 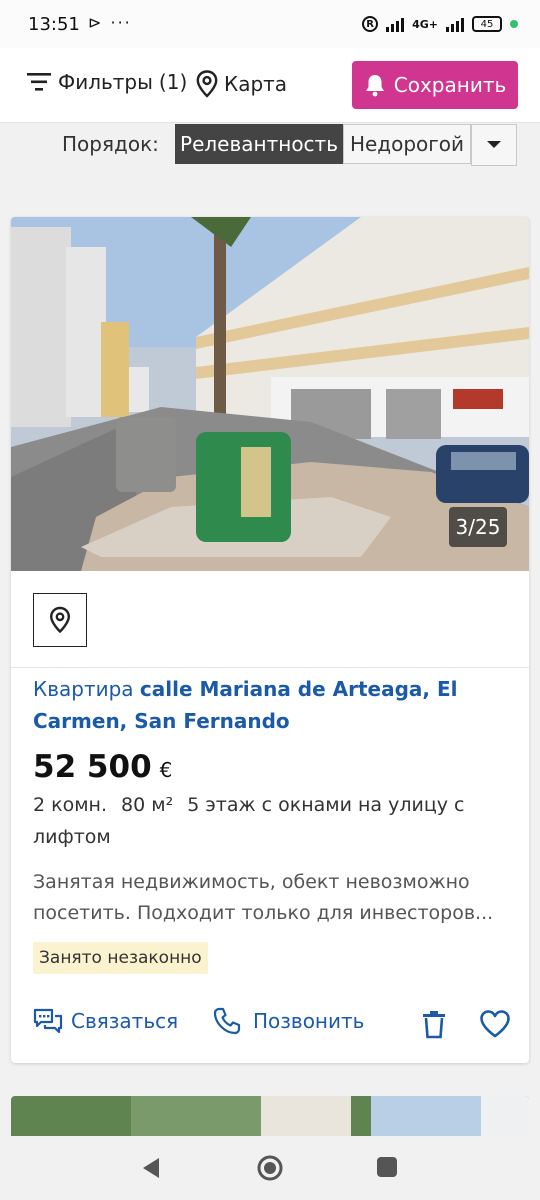 I want to click on status-dot, so click(x=514, y=24).